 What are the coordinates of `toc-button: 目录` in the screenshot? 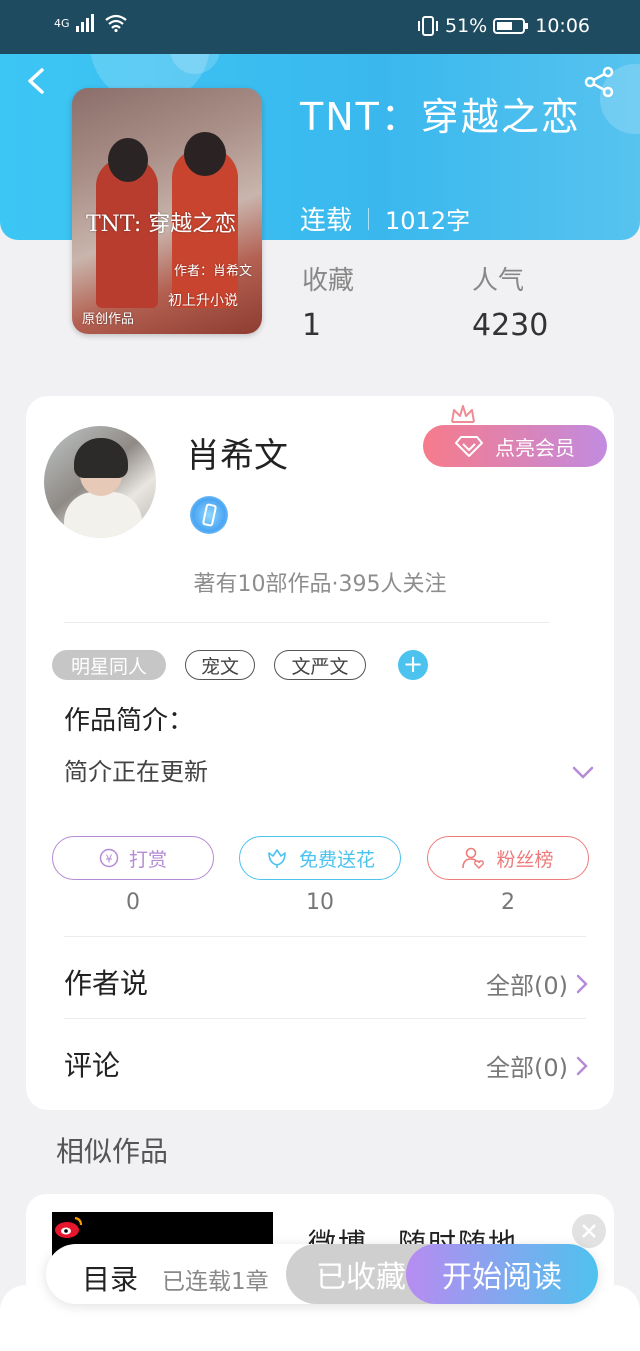 It's located at (110, 1278).